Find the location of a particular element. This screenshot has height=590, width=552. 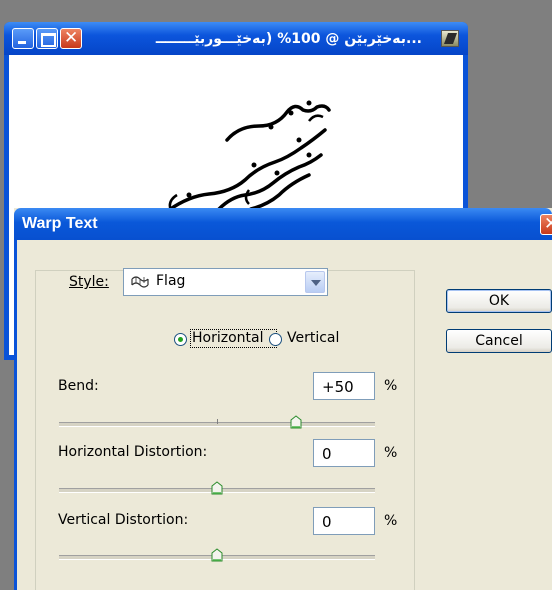

style-dropdown: Flag is located at coordinates (225, 282).